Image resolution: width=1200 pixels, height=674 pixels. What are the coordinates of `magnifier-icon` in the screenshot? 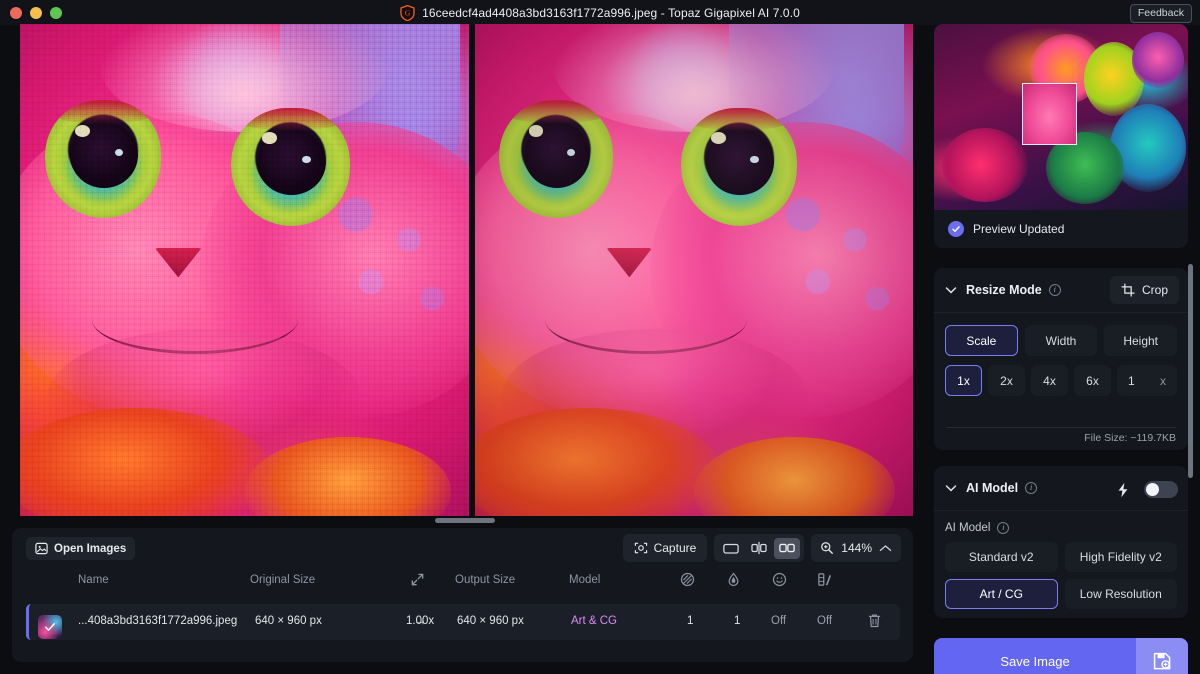 It's located at (827, 548).